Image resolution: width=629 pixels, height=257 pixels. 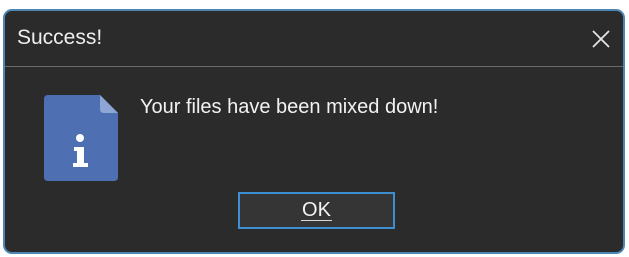 I want to click on close-icon, so click(x=601, y=39).